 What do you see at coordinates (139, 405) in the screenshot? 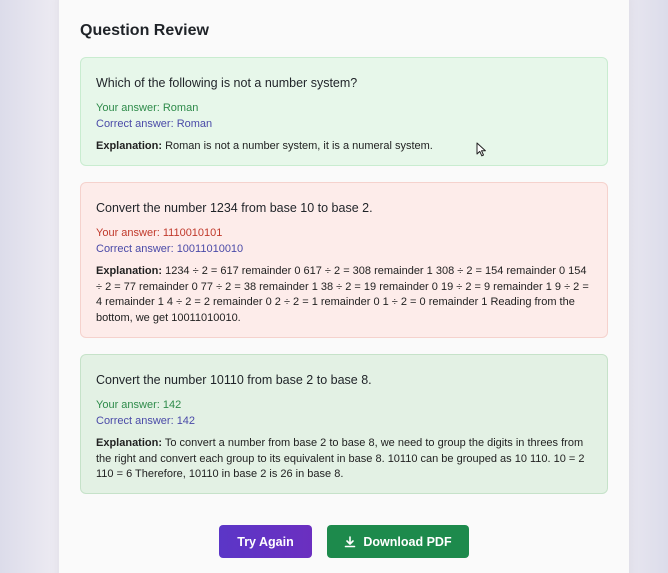
I see `your-answer: Your answer: 142` at bounding box center [139, 405].